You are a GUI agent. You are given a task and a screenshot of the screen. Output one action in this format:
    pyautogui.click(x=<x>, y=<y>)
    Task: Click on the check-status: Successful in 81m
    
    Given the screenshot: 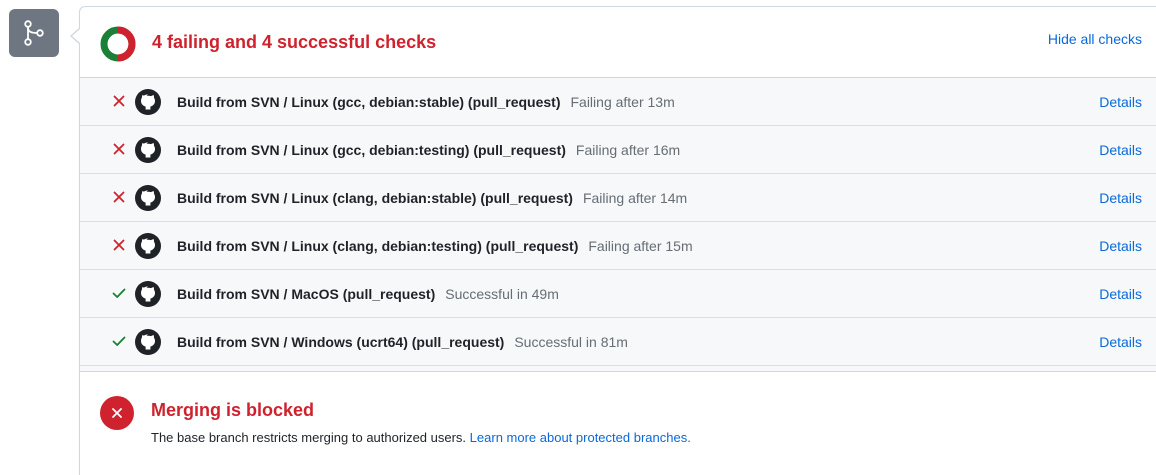 What is the action you would take?
    pyautogui.click(x=571, y=342)
    